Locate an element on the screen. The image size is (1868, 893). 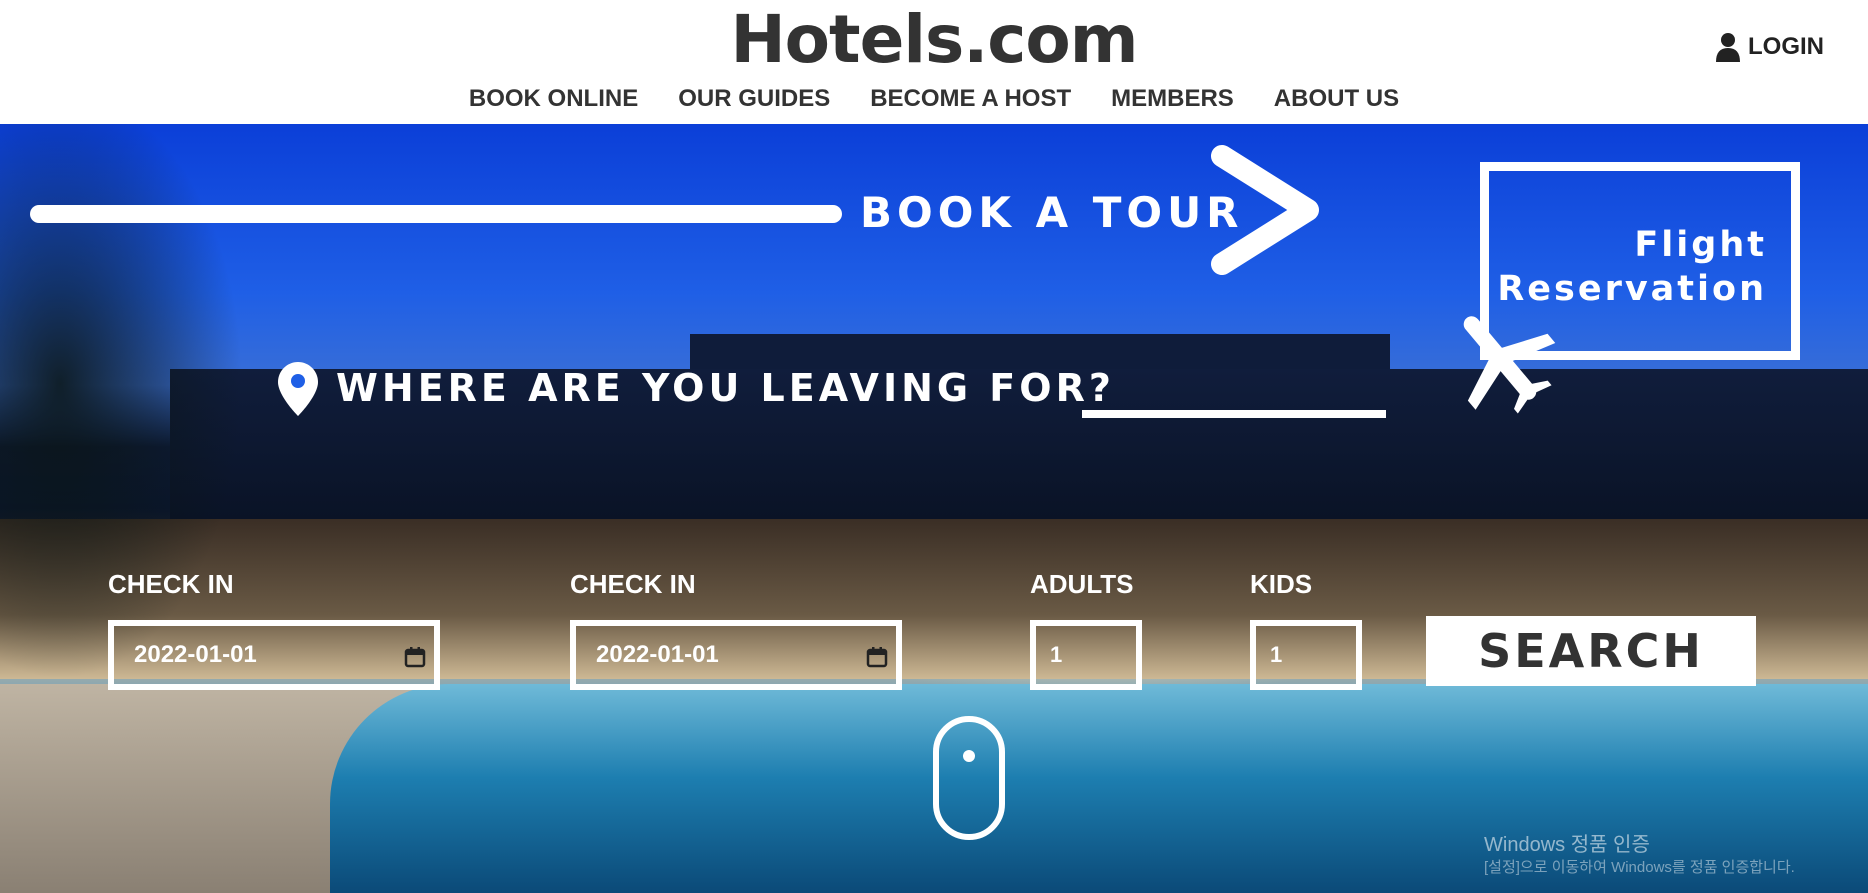
check-out-date-input: 2022-01-01 is located at coordinates (736, 655).